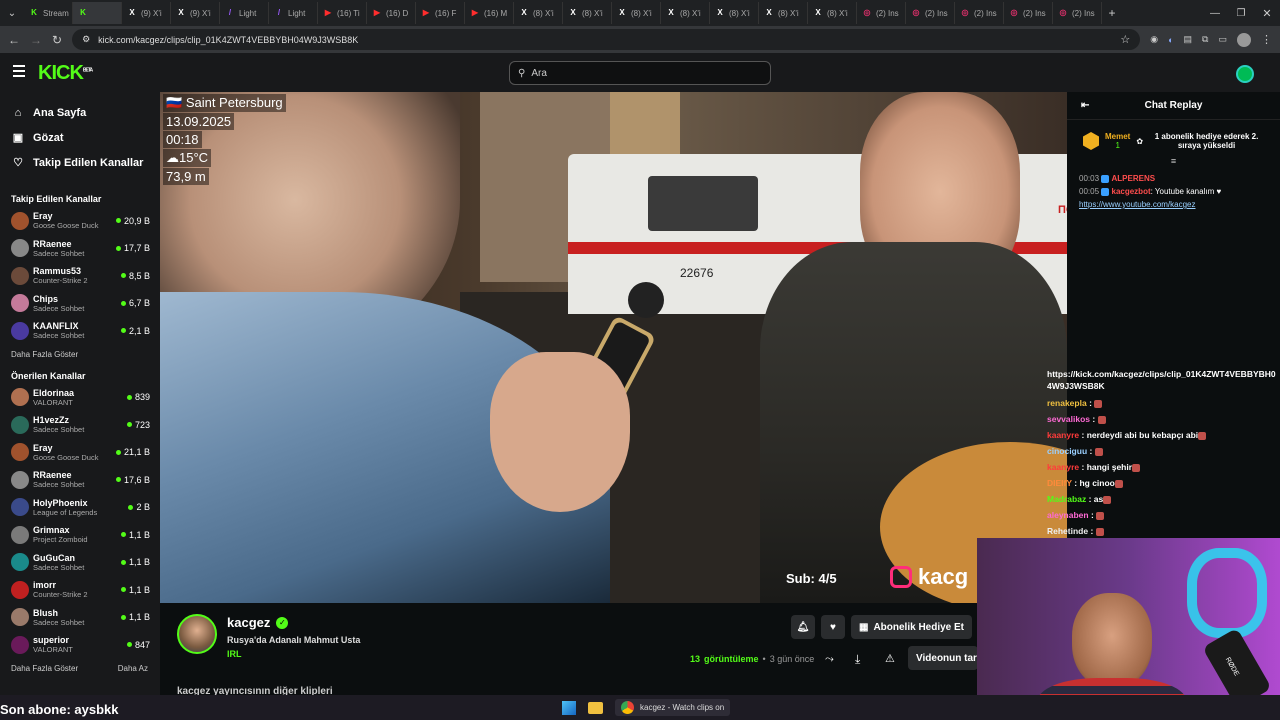  Describe the element at coordinates (1154, 39) in the screenshot. I see `extension-icon: ◉` at that location.